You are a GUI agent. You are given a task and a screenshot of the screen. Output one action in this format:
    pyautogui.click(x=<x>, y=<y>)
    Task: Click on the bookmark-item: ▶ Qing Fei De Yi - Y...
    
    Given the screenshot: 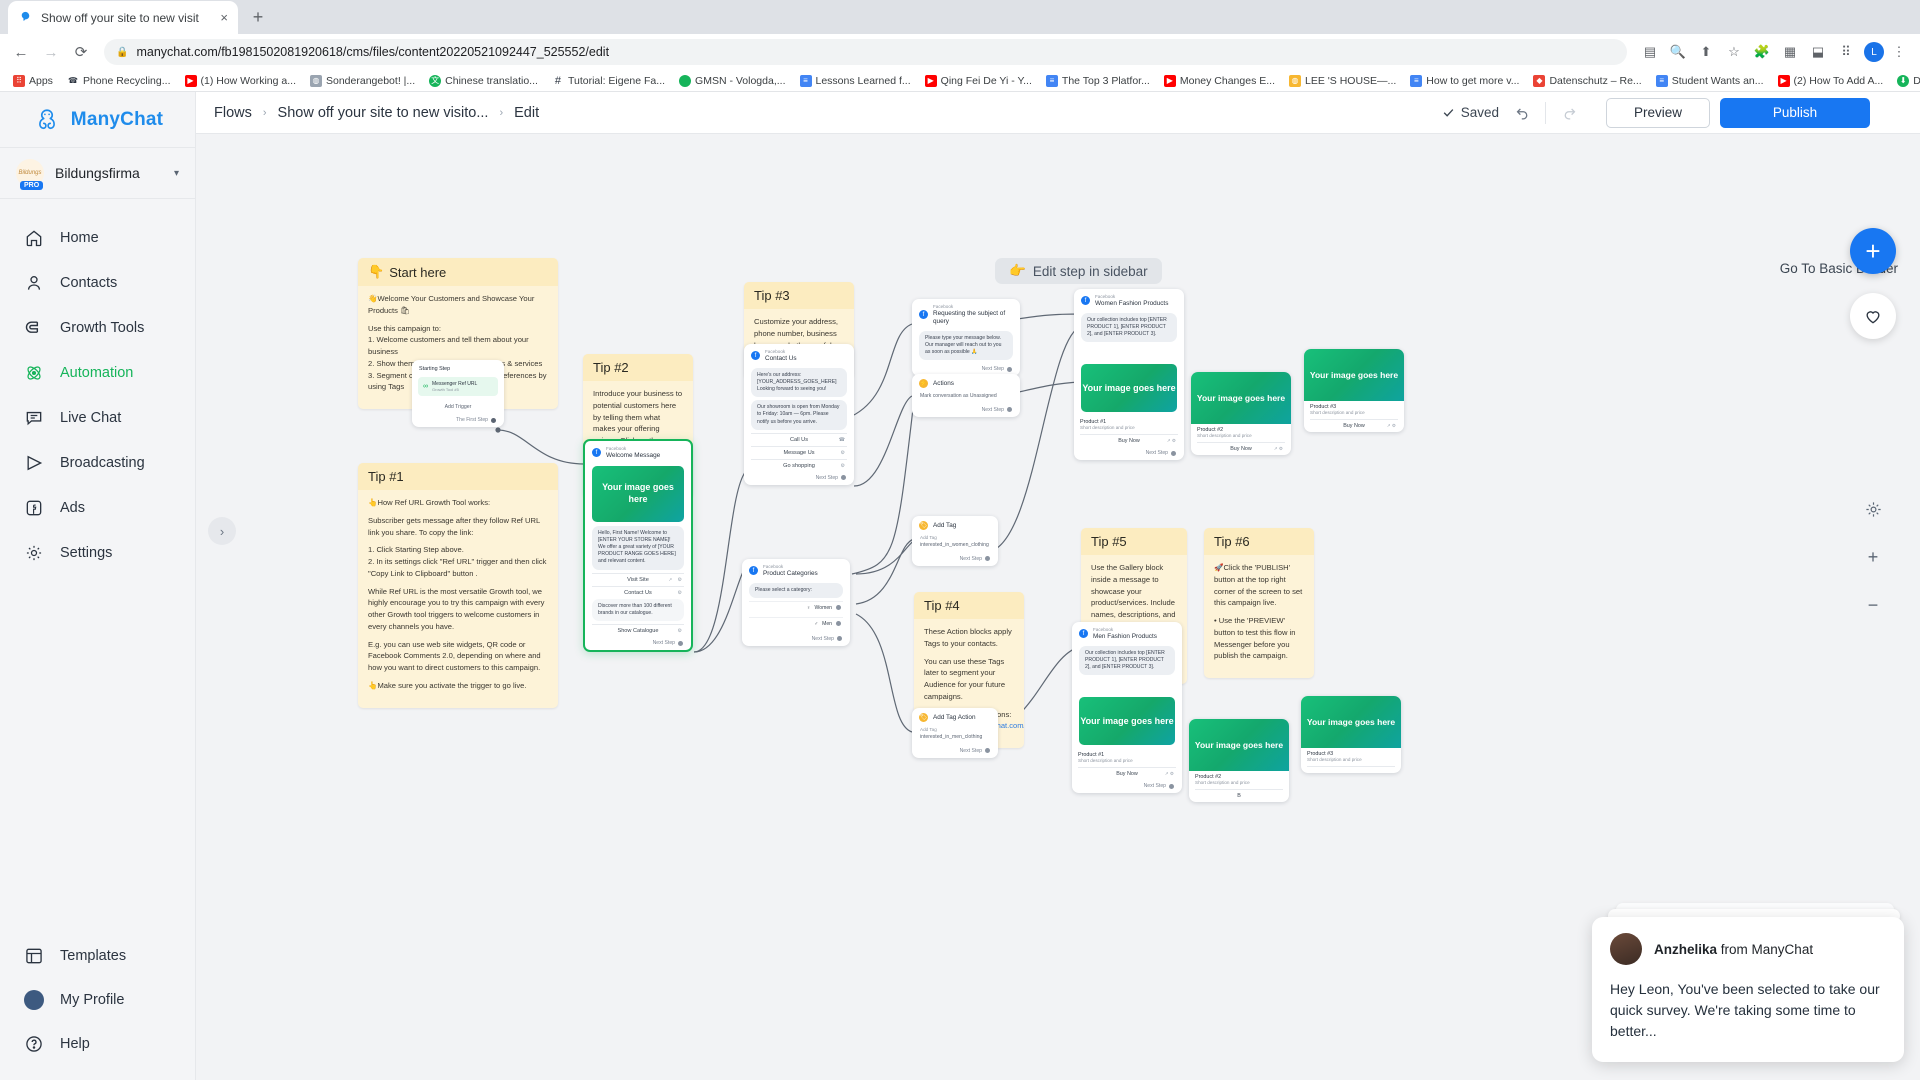 What is the action you would take?
    pyautogui.click(x=978, y=80)
    